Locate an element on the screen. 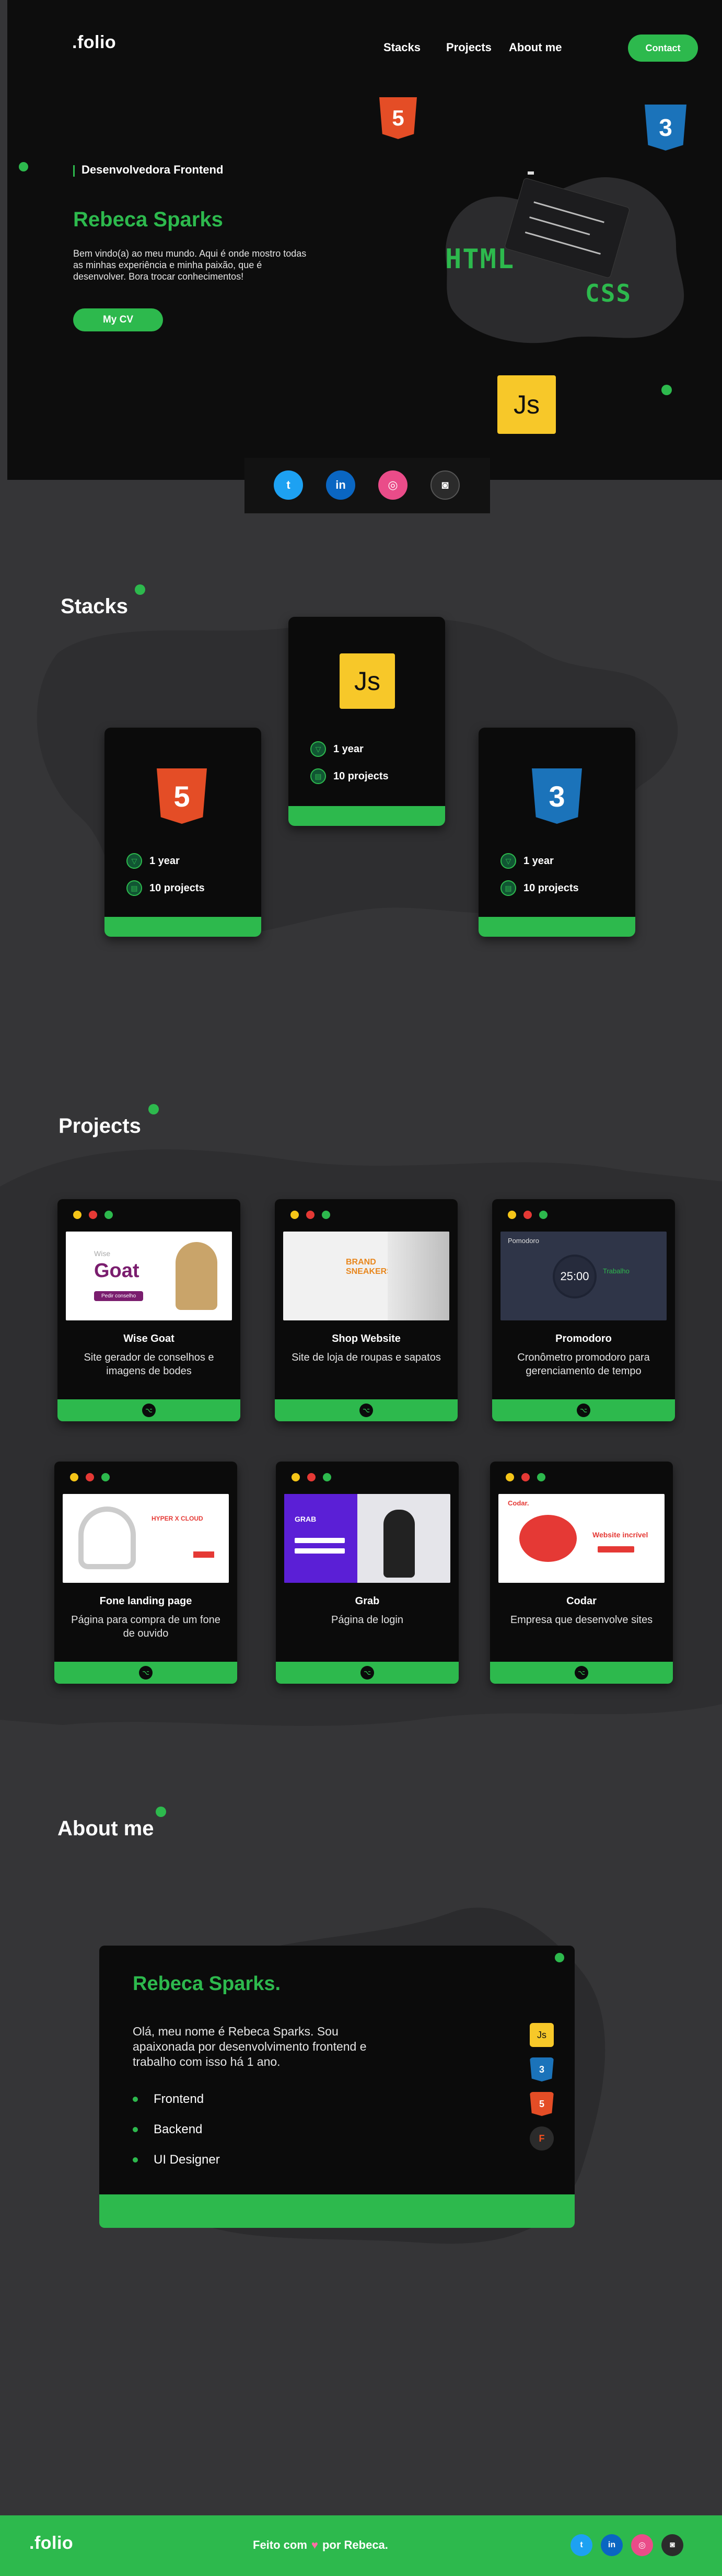 The height and width of the screenshot is (2576, 722). nav-about-me: About me is located at coordinates (535, 47).